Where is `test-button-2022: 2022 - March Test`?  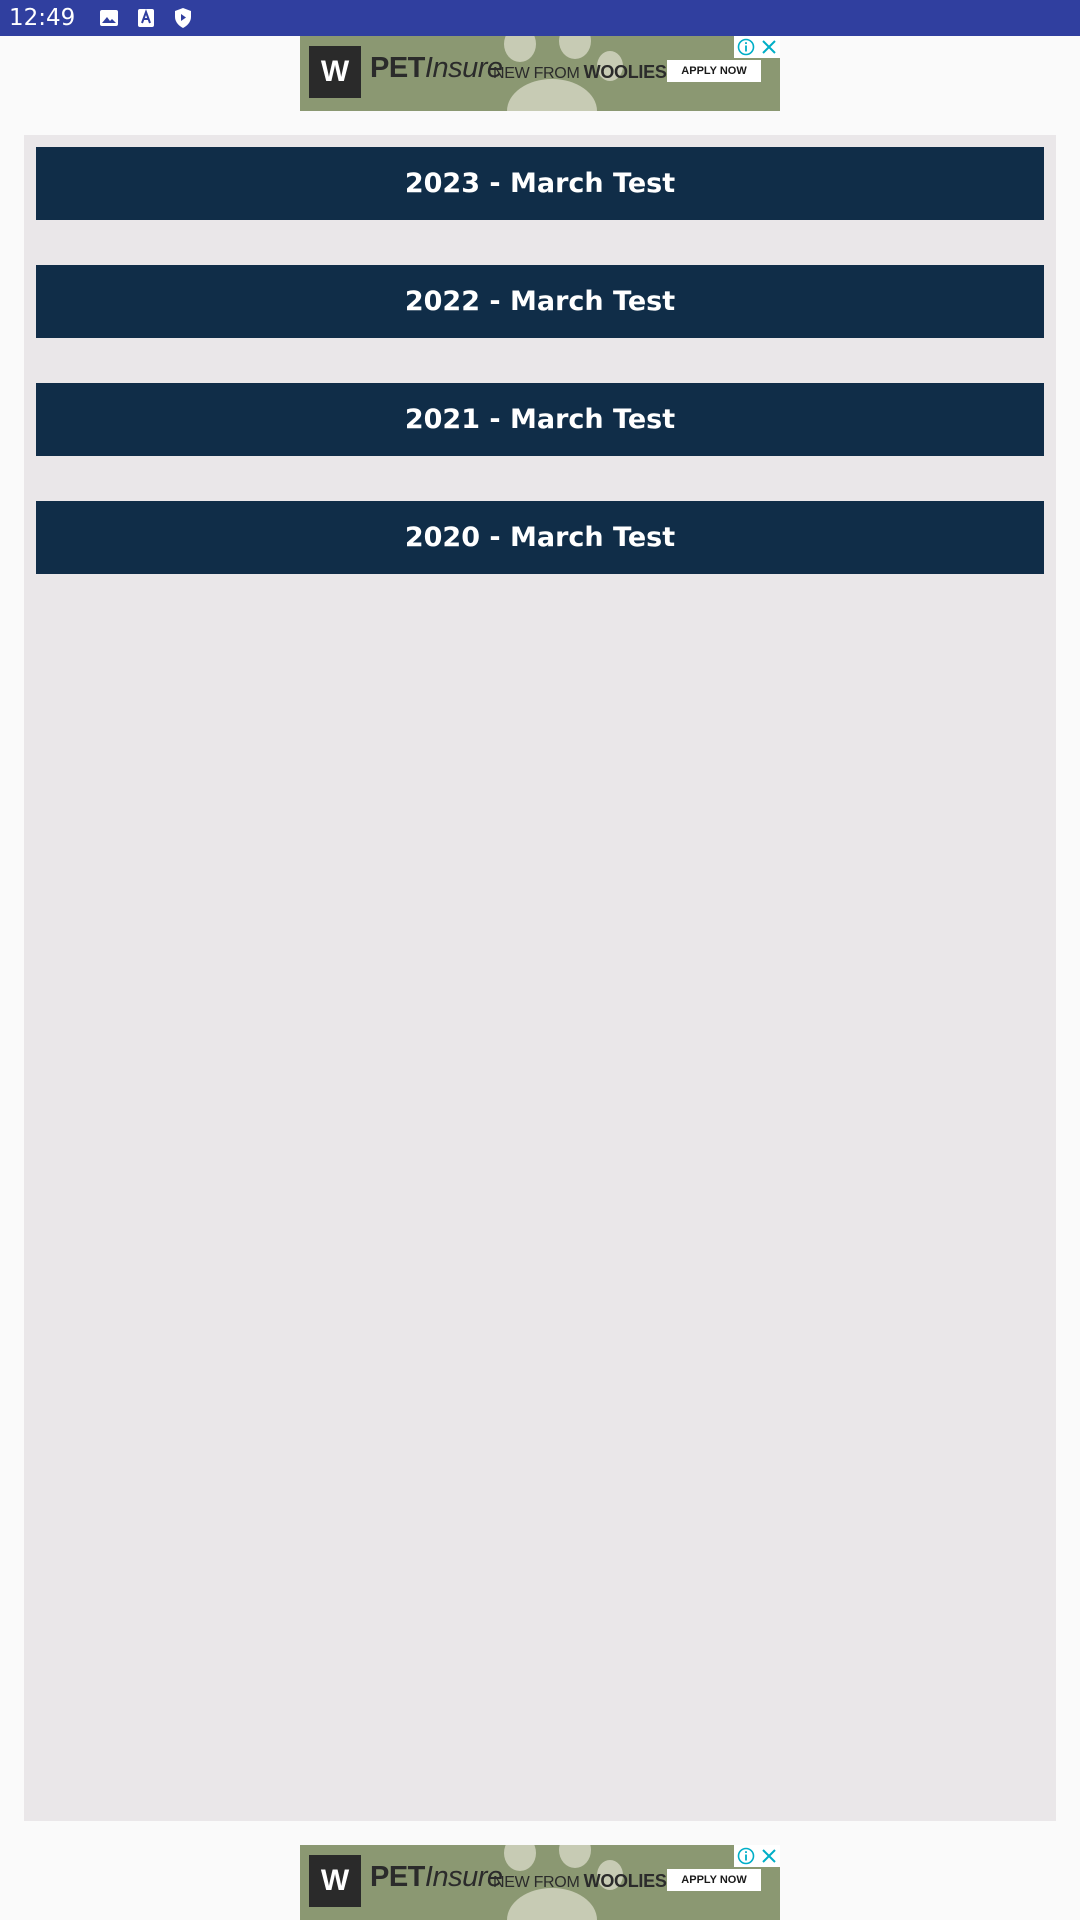 test-button-2022: 2022 - March Test is located at coordinates (540, 301).